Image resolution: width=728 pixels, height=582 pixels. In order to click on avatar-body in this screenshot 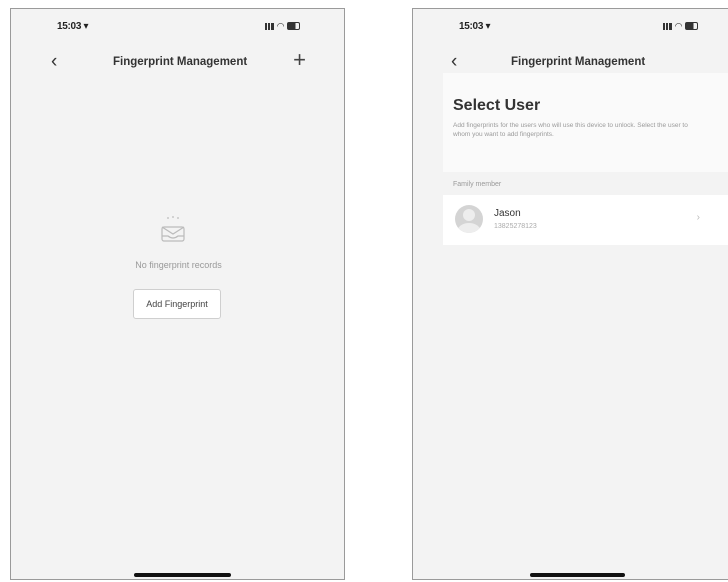, I will do `click(469, 228)`.